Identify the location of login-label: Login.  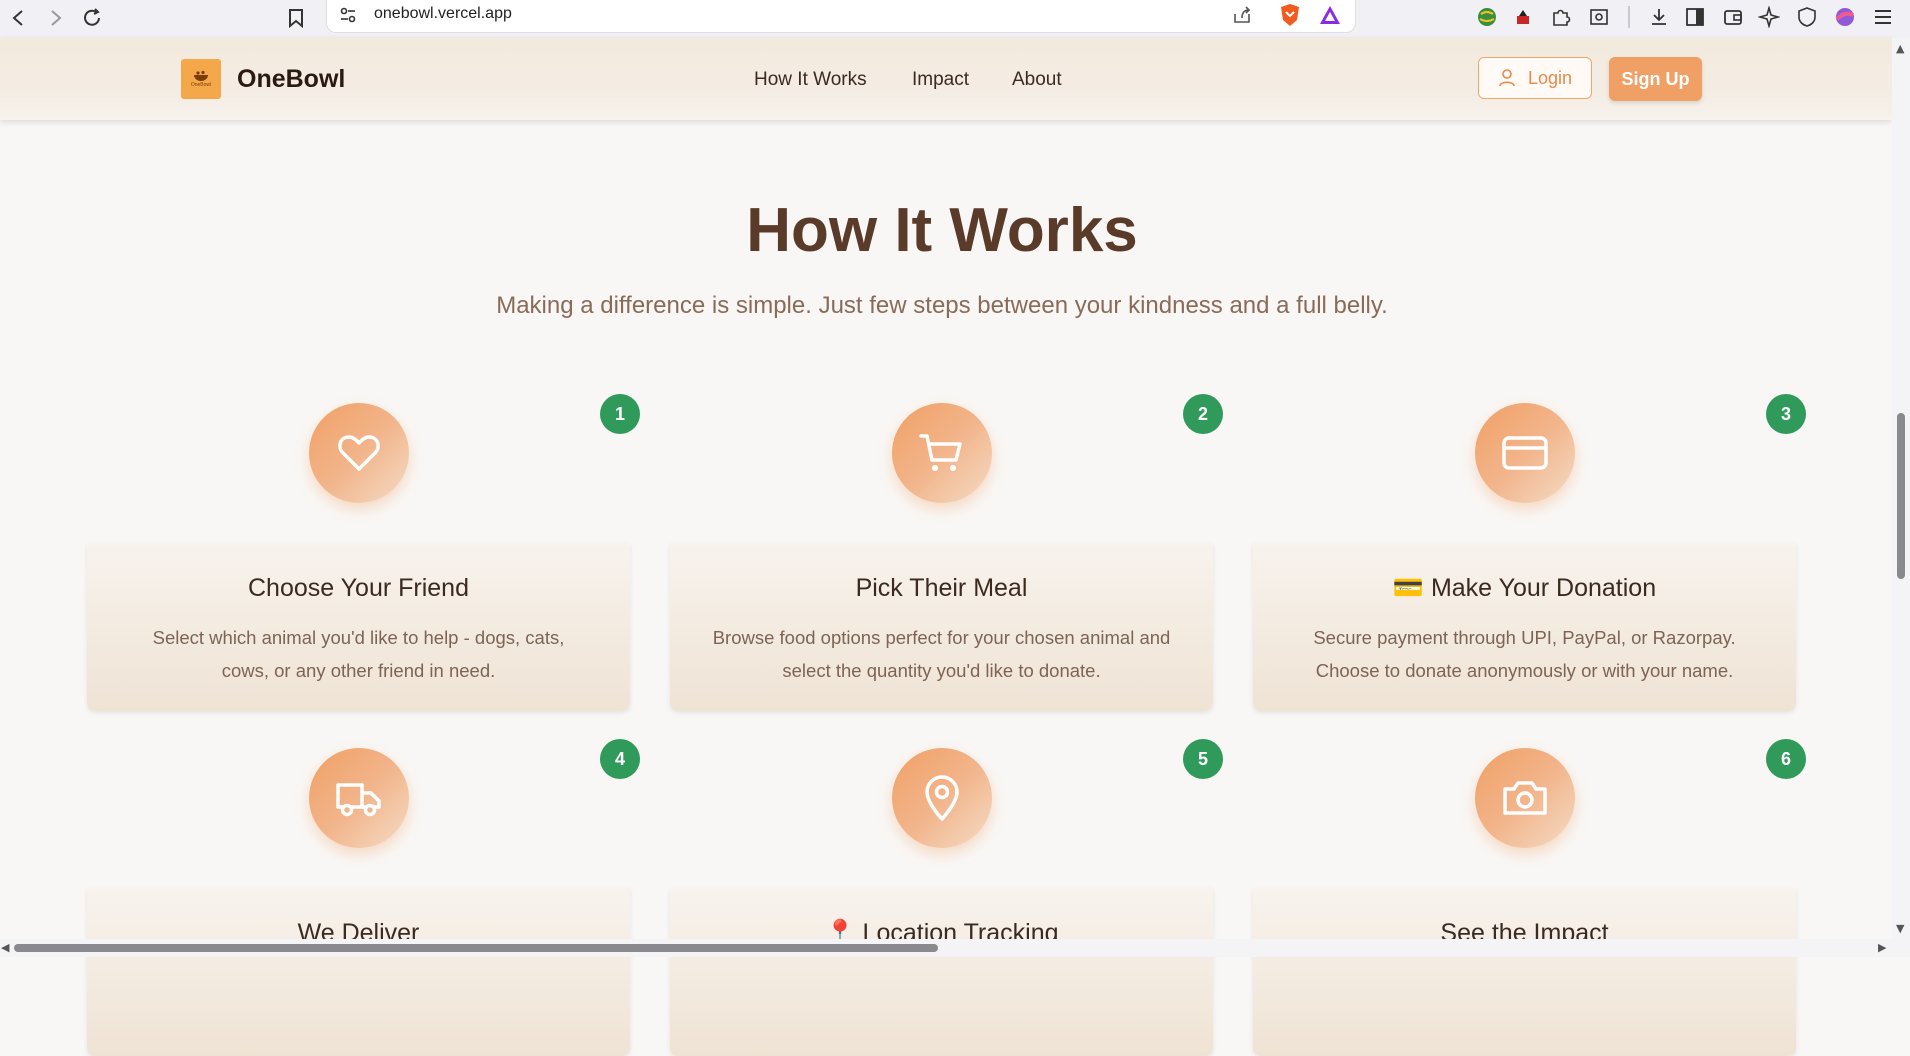
(1550, 77).